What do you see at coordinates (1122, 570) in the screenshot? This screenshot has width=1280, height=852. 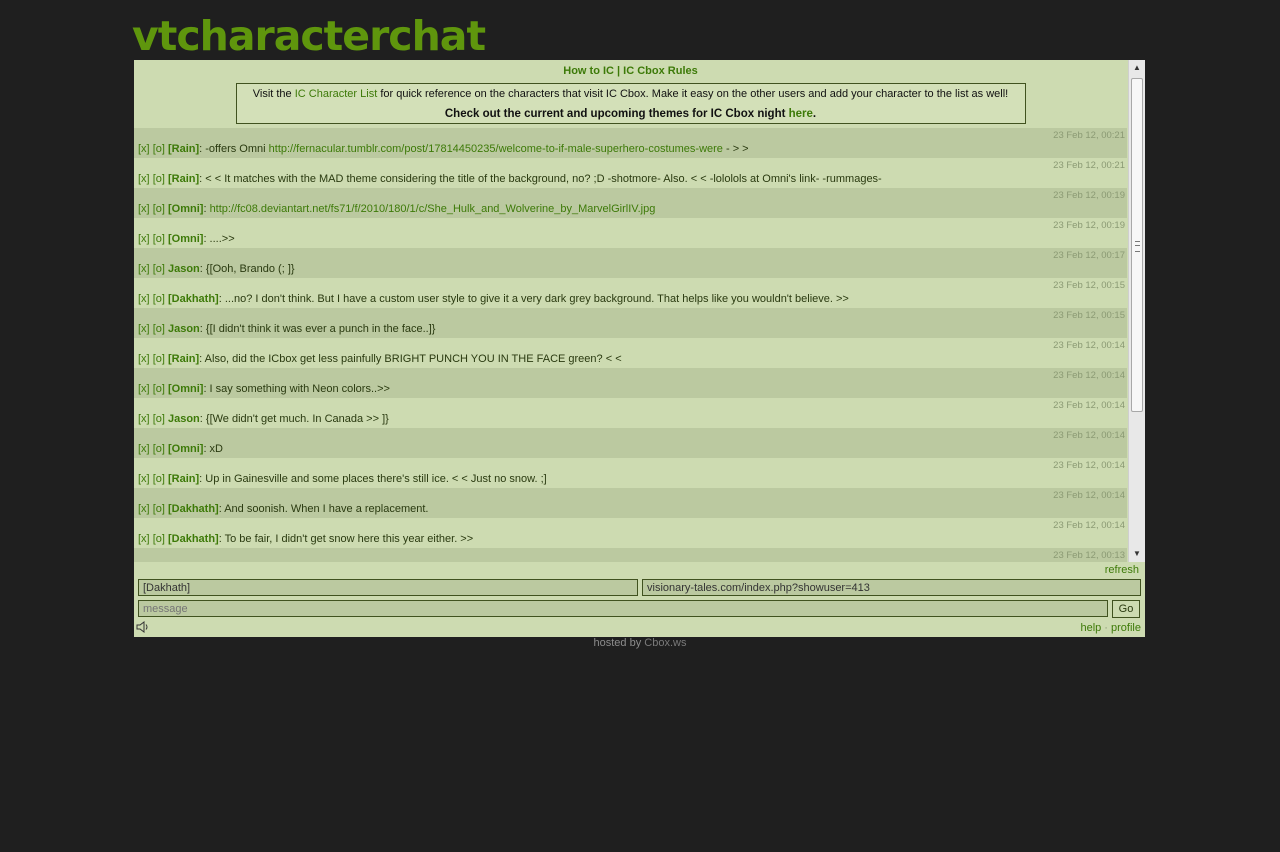 I see `refresh-link: refresh` at bounding box center [1122, 570].